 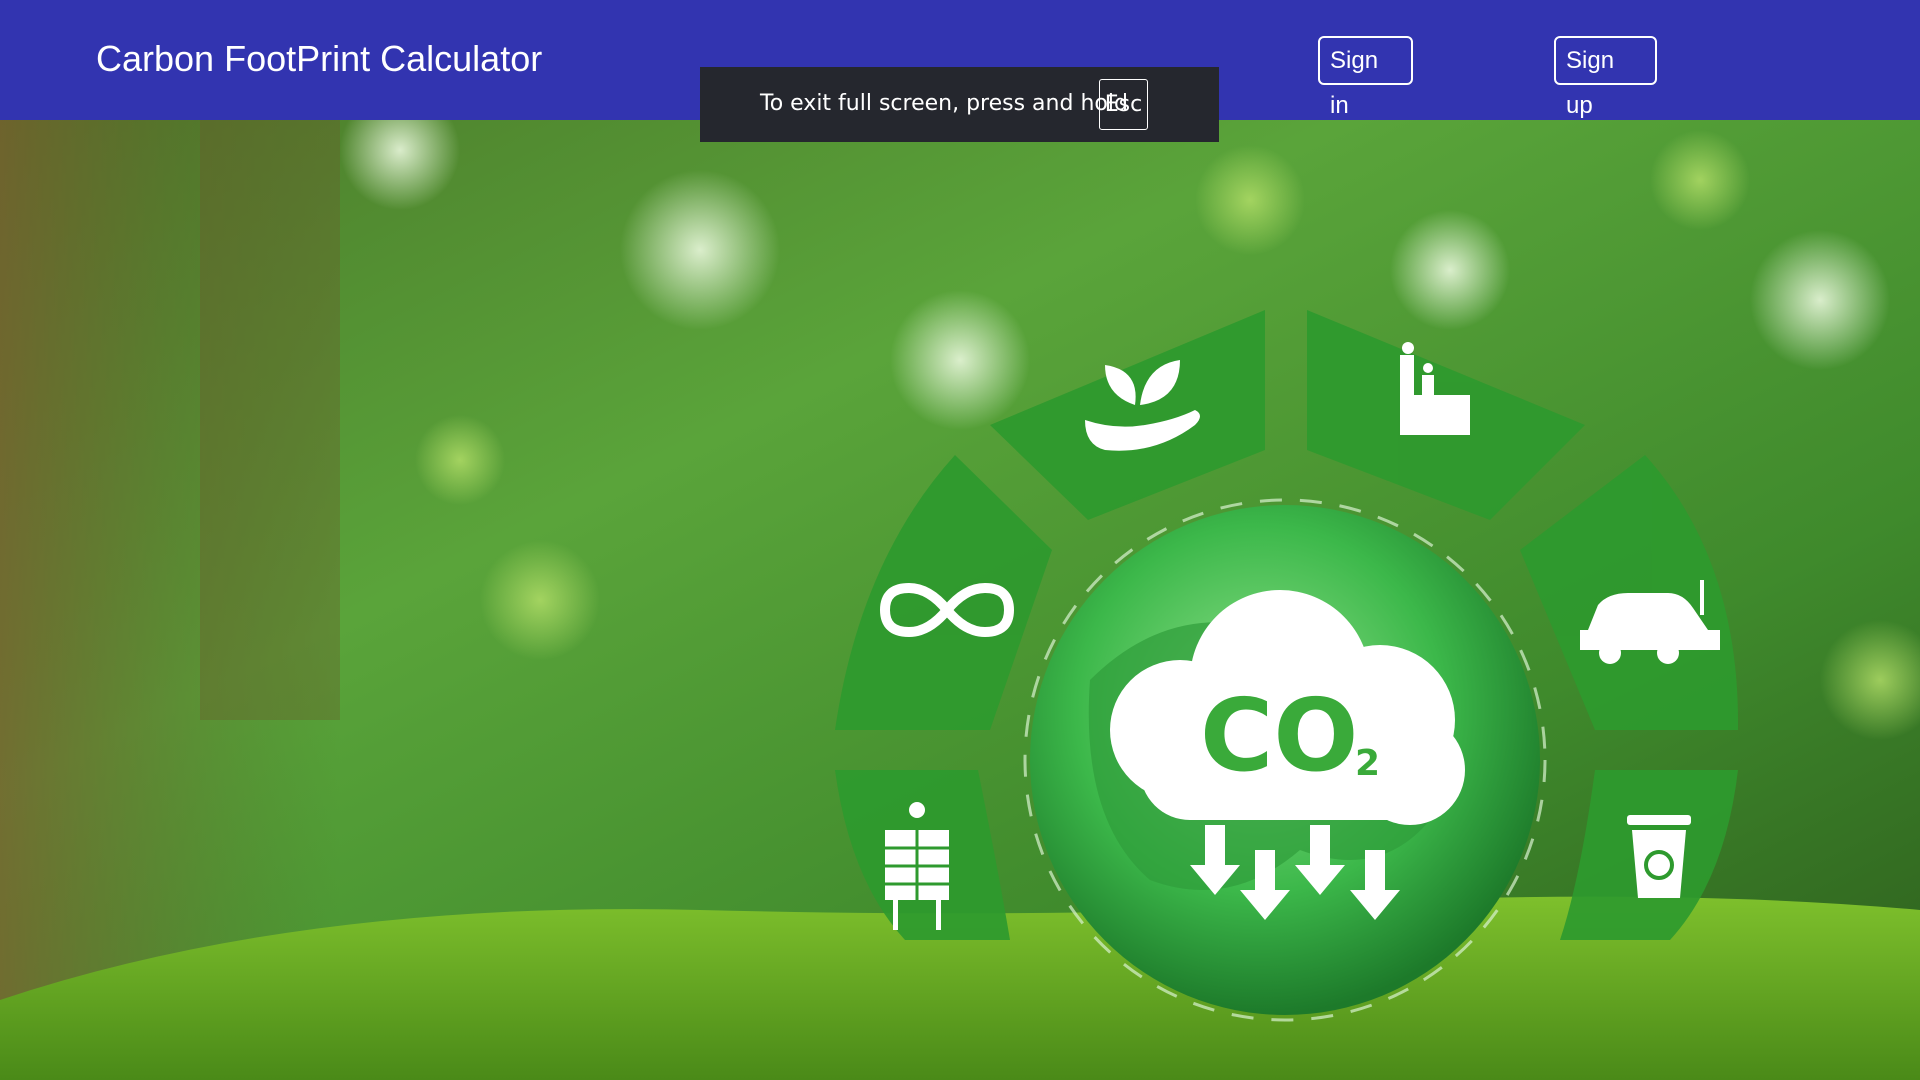 I want to click on sign-up-button: Sign up, so click(x=1605, y=77).